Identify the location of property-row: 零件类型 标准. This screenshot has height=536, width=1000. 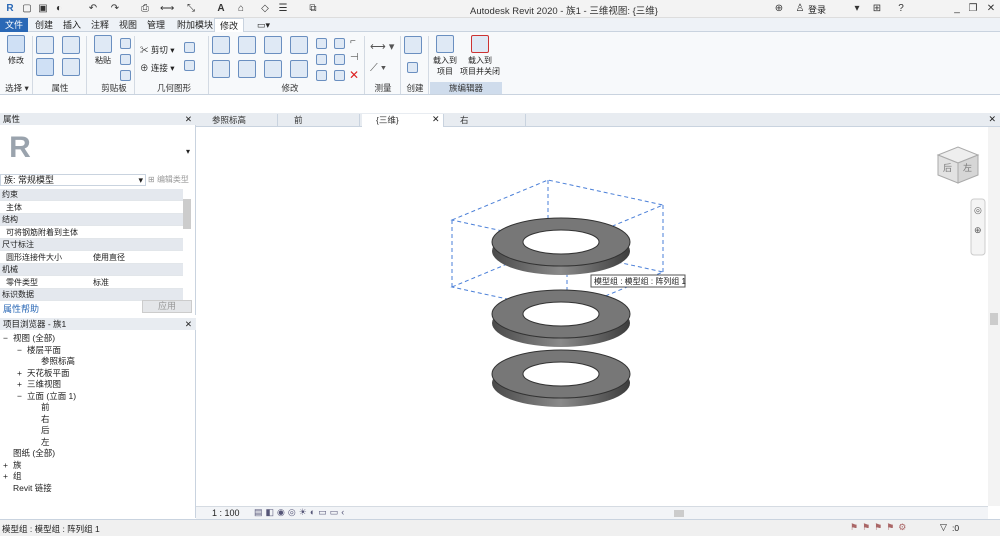
(91, 283).